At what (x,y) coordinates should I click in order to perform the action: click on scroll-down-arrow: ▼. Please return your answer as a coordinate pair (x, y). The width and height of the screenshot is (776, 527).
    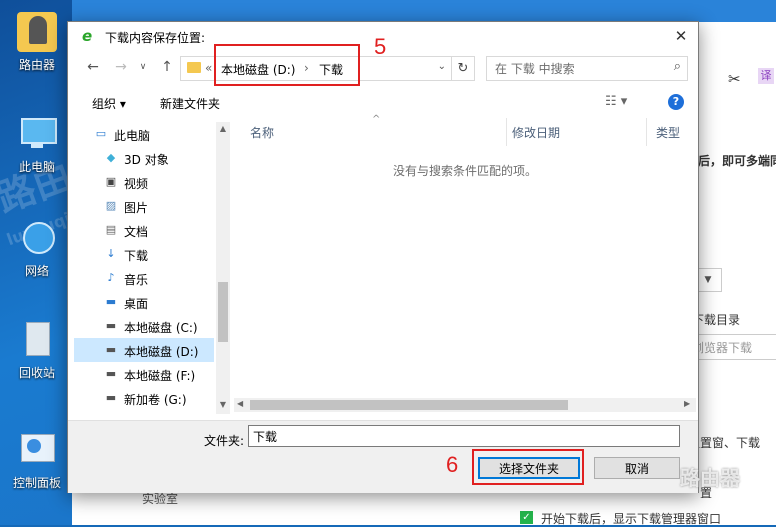
    Looking at the image, I should click on (223, 404).